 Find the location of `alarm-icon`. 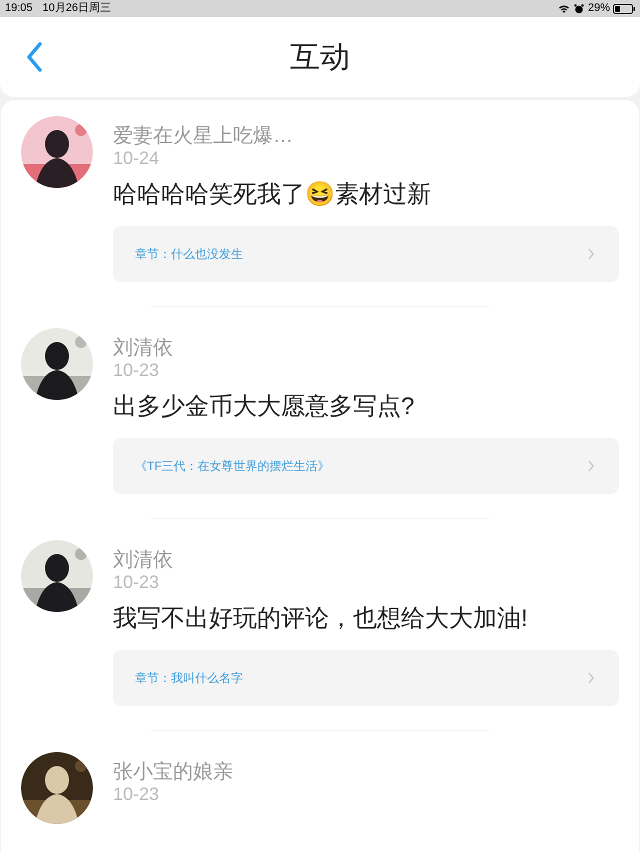

alarm-icon is located at coordinates (579, 9).